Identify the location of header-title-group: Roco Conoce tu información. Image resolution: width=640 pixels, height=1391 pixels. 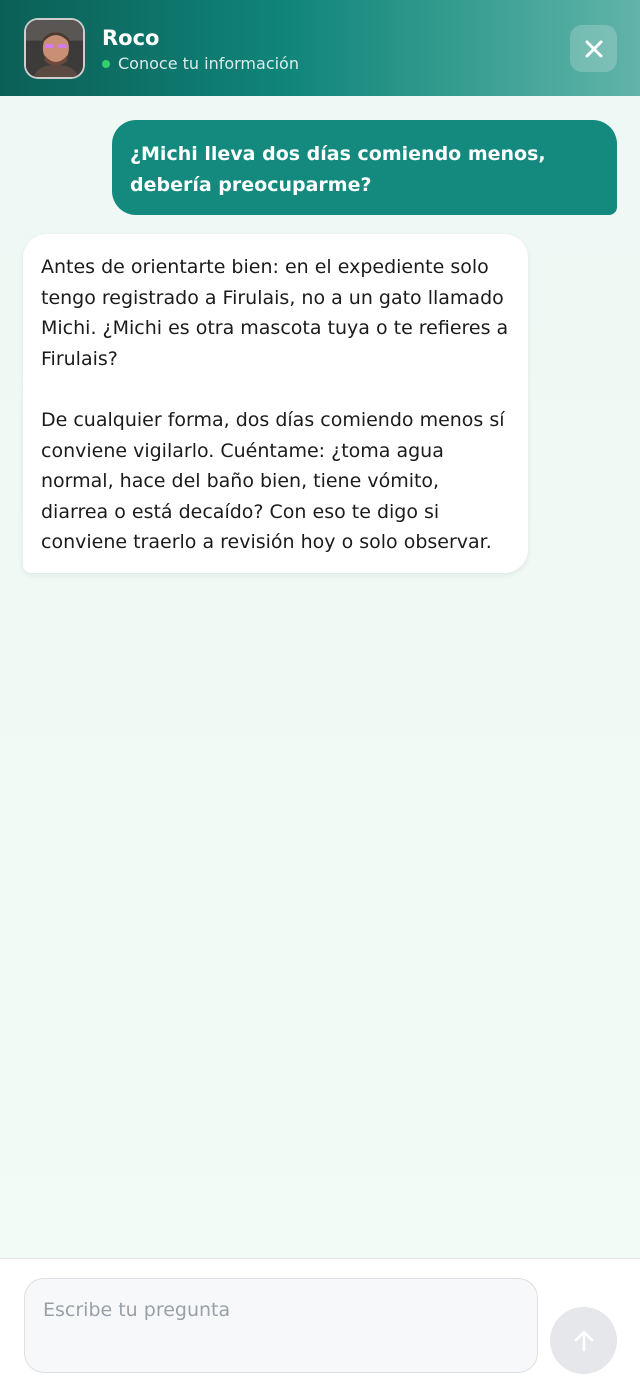
(200, 48).